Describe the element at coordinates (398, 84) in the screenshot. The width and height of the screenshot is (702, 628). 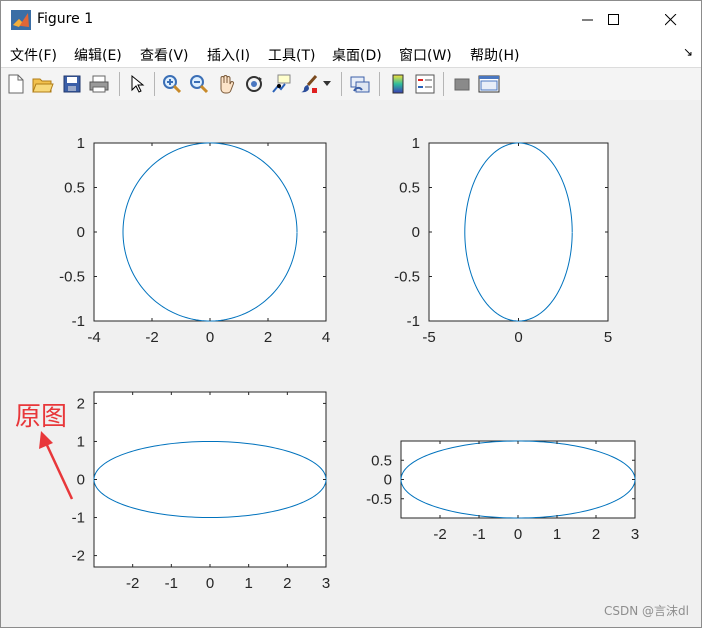
I see `colorbar-icon` at that location.